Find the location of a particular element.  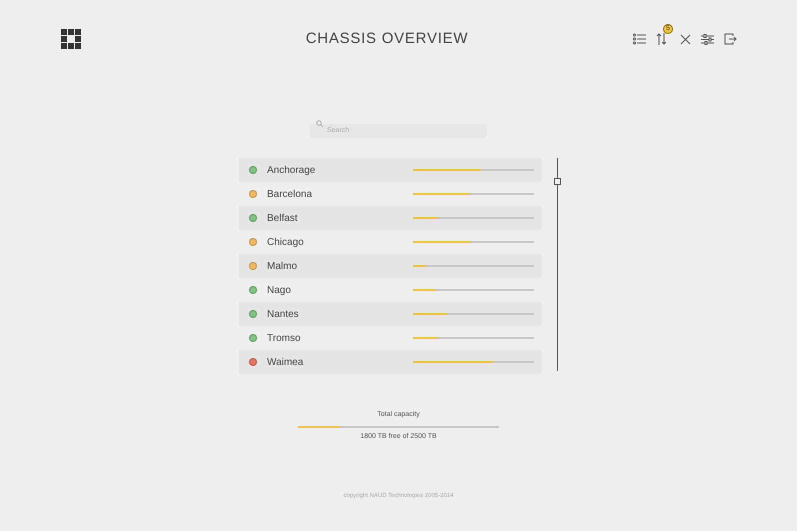

location-name: Barcelona is located at coordinates (290, 195).